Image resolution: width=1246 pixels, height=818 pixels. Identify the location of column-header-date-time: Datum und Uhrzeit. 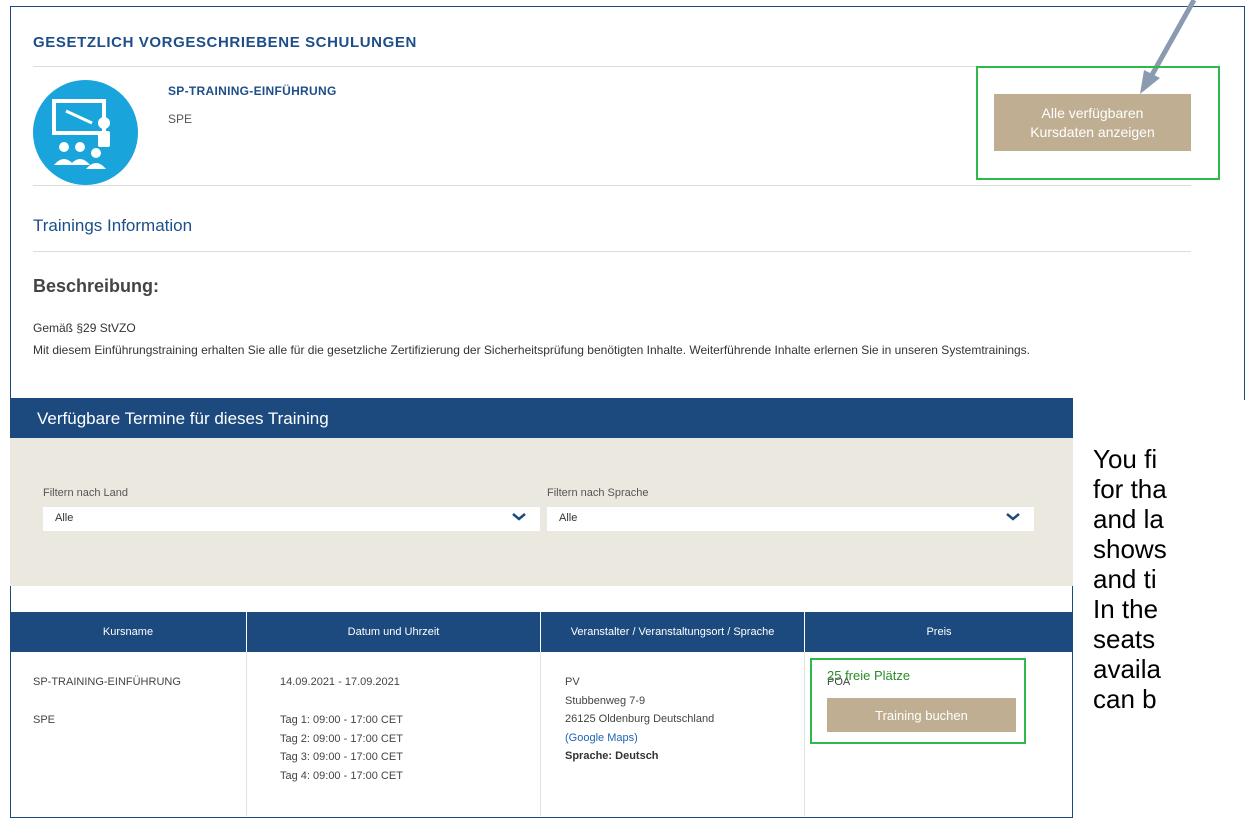
(393, 632).